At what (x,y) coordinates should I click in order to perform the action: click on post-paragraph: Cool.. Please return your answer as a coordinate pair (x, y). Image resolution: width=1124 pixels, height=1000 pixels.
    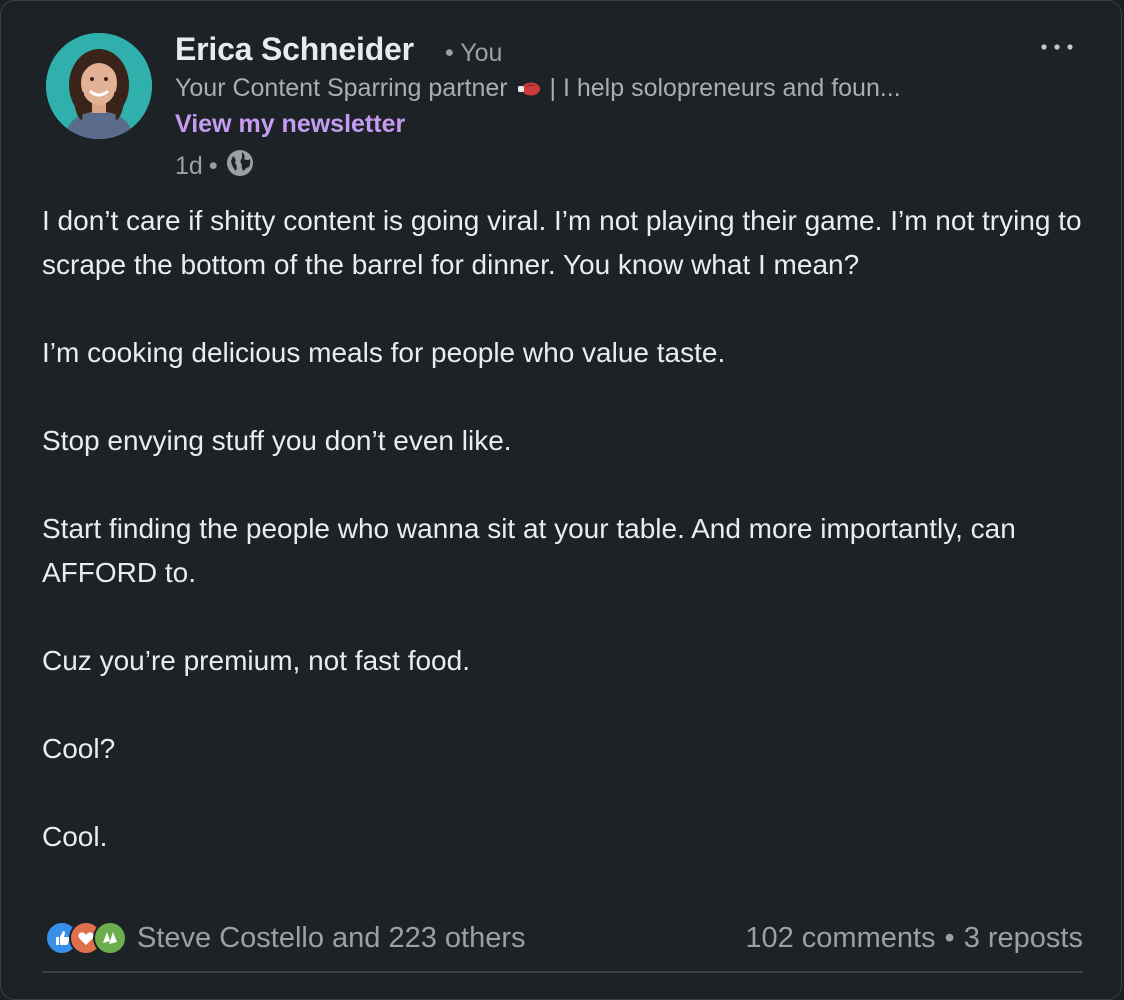
    Looking at the image, I should click on (75, 836).